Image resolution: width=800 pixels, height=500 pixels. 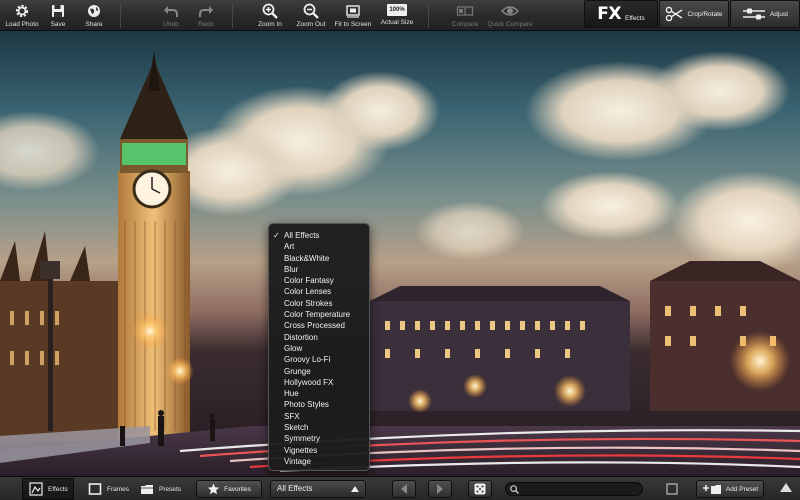 What do you see at coordinates (353, 11) in the screenshot?
I see `fit-to-screen-icon` at bounding box center [353, 11].